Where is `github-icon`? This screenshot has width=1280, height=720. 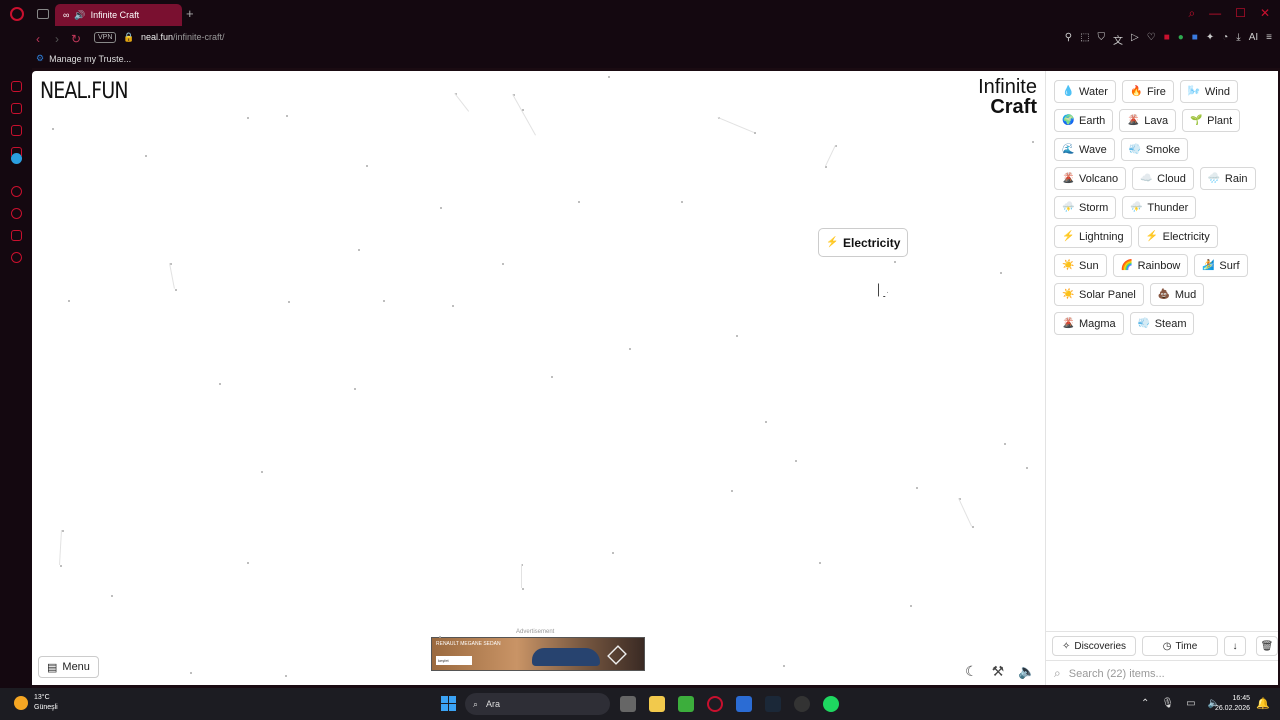 github-icon is located at coordinates (802, 704).